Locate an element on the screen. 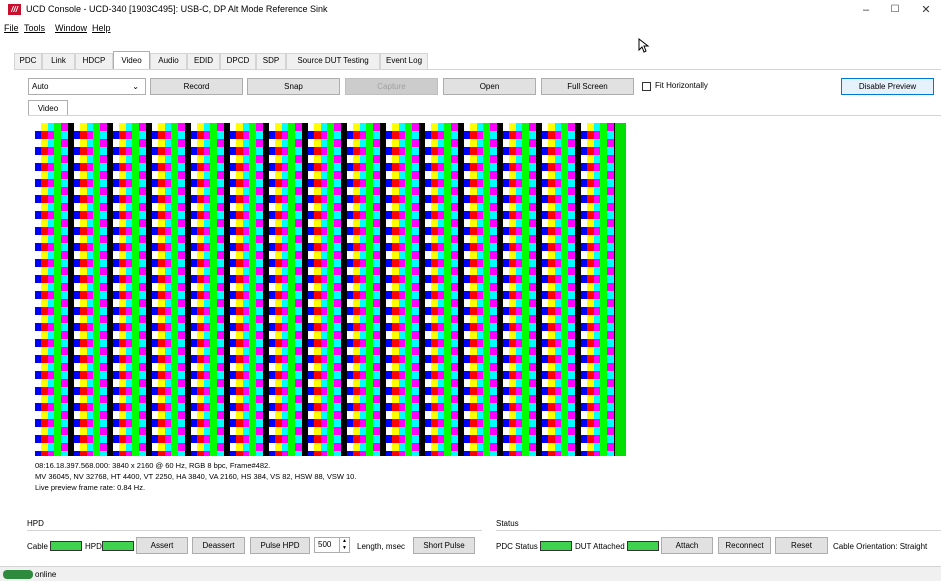 This screenshot has height=581, width=941. menu-file-label: File is located at coordinates (11, 28).